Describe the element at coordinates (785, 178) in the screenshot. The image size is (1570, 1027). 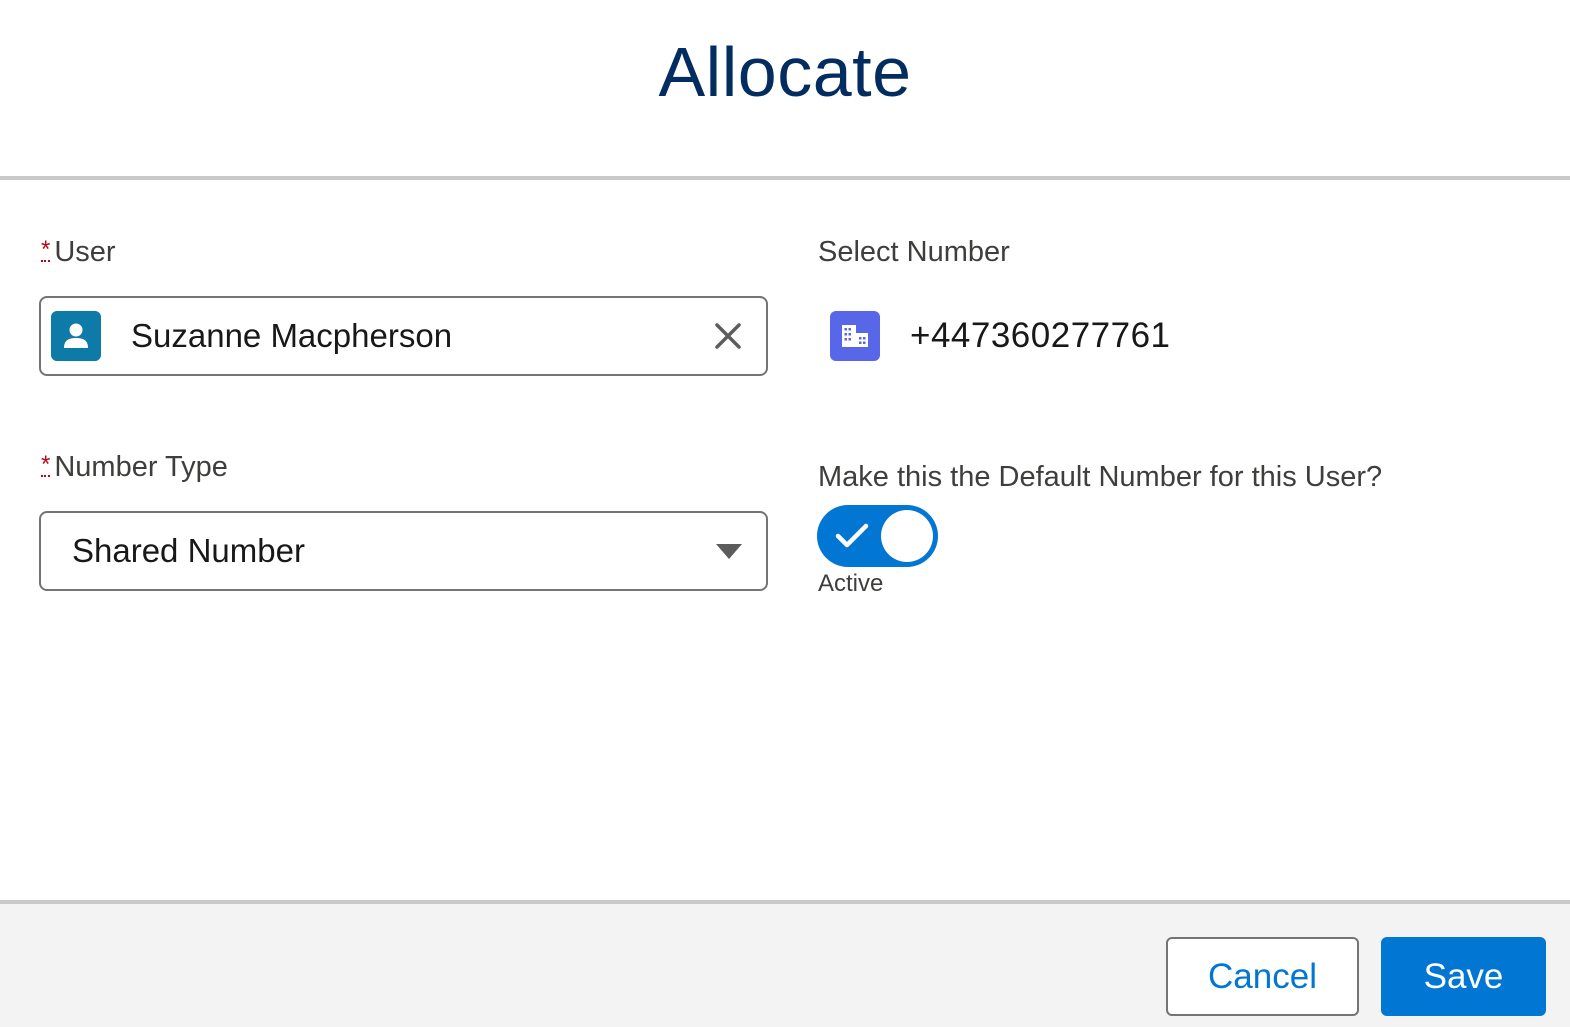
I see `header-divider` at that location.